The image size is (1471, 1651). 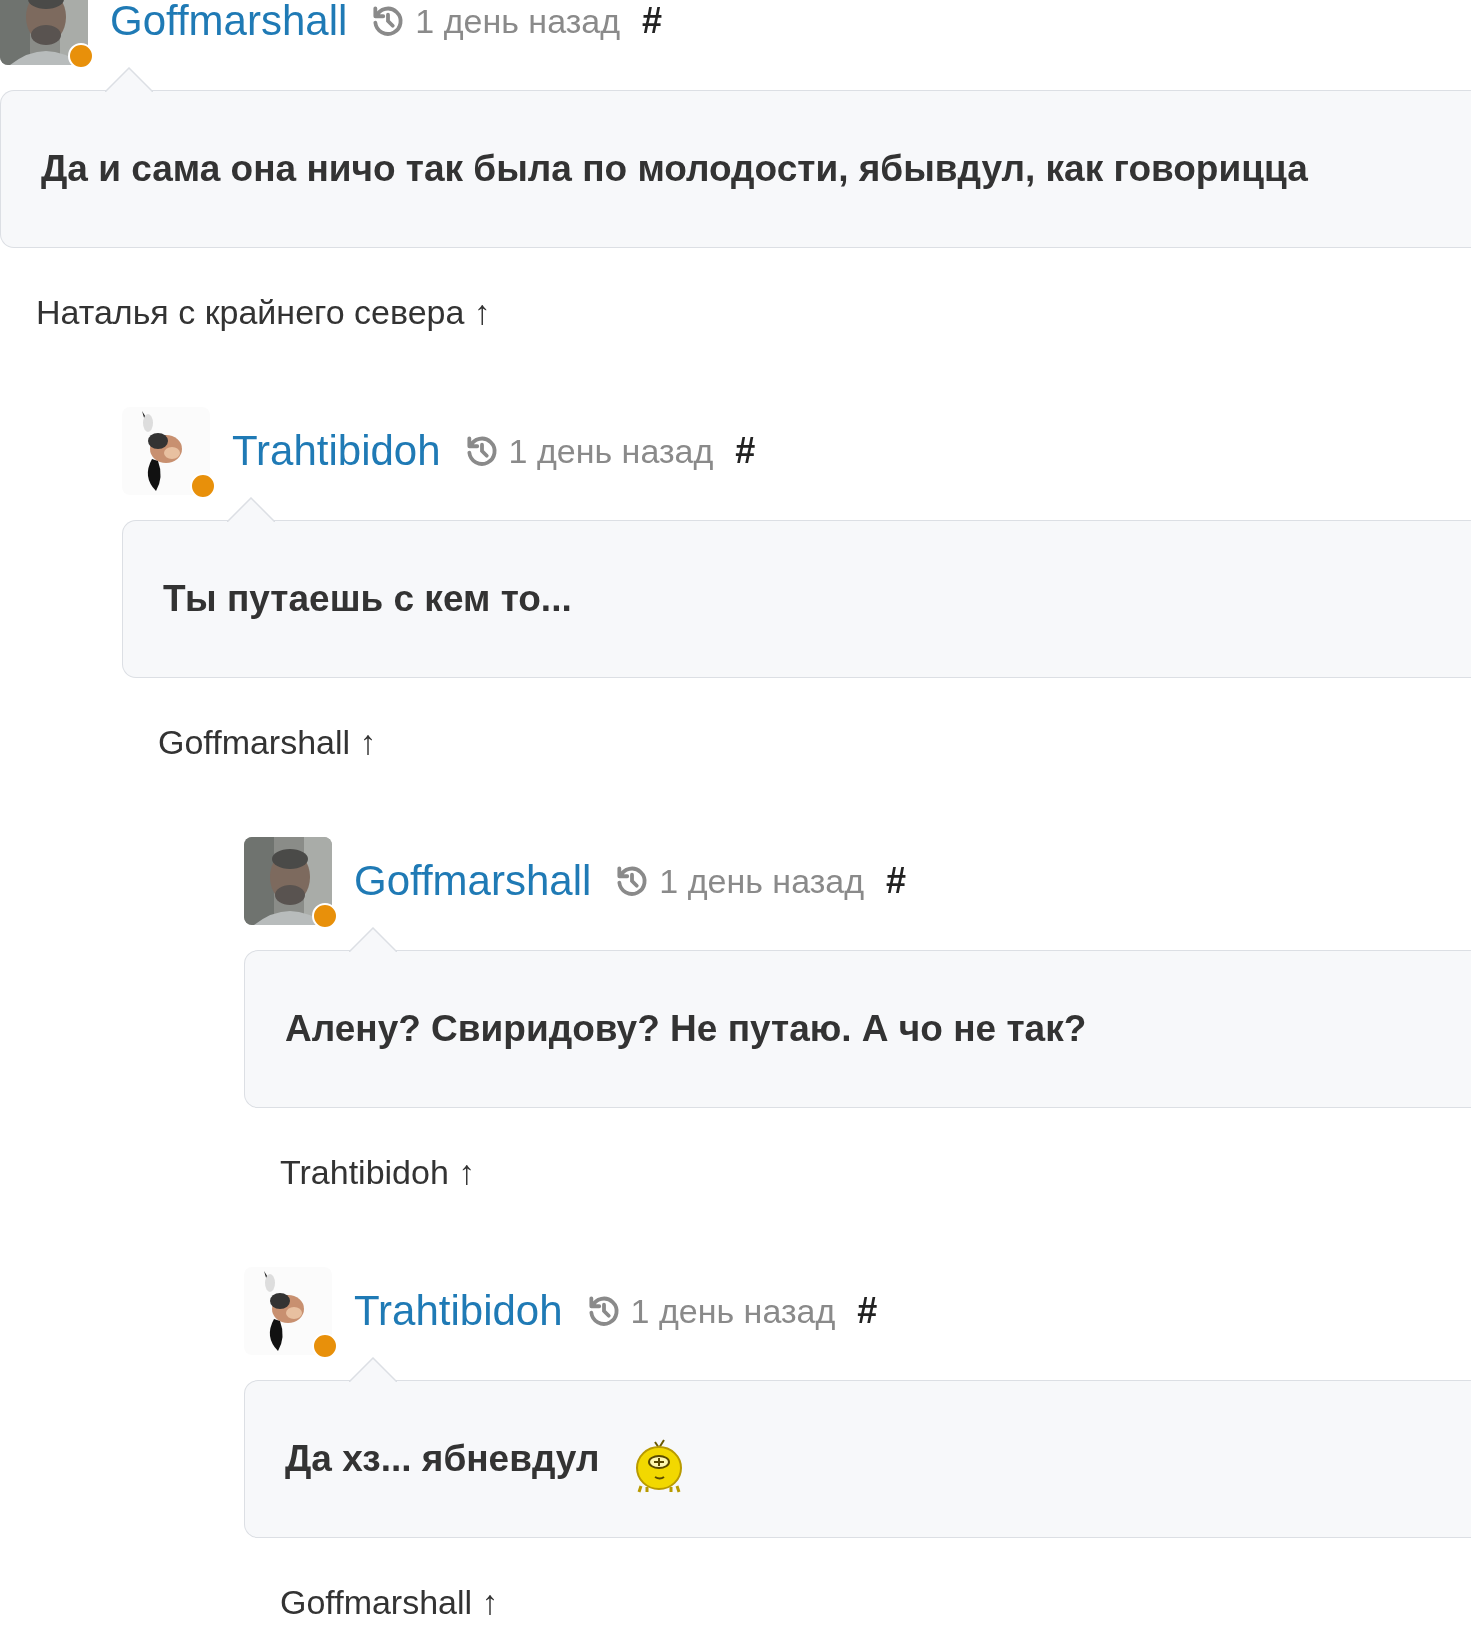 What do you see at coordinates (686, 1029) in the screenshot?
I see `comment-text: Алену? Свиридову? Не путаю. А чо не так?` at bounding box center [686, 1029].